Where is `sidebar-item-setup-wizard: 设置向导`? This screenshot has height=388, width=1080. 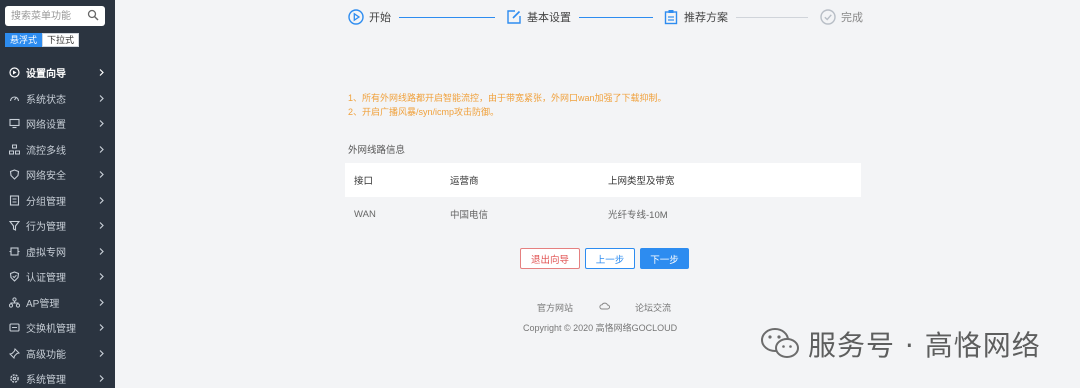 sidebar-item-setup-wizard: 设置向导 is located at coordinates (57, 73).